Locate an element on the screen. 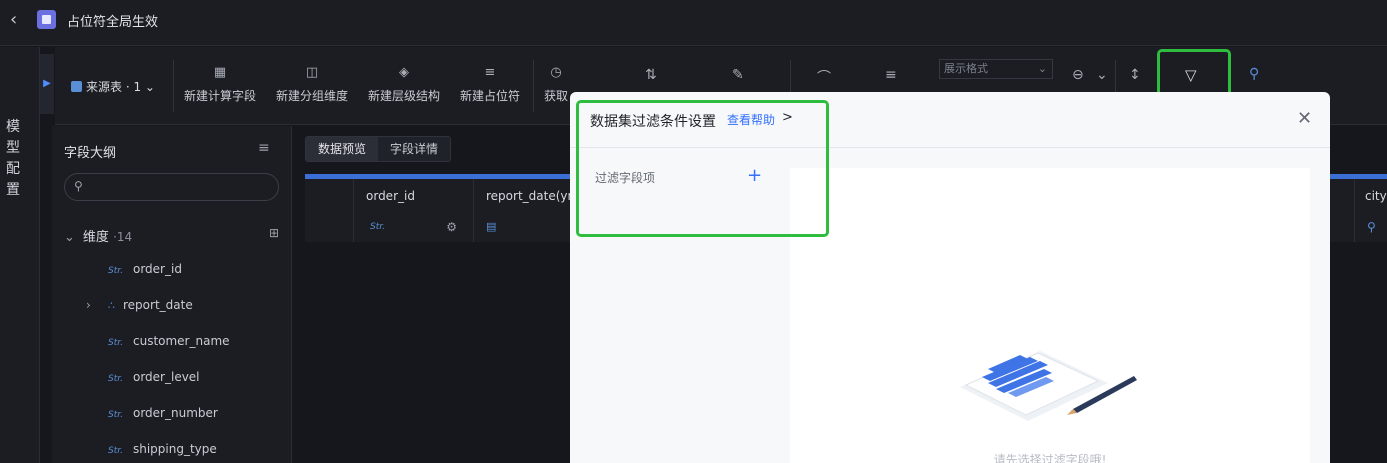  back-button: ‹ is located at coordinates (18, 20).